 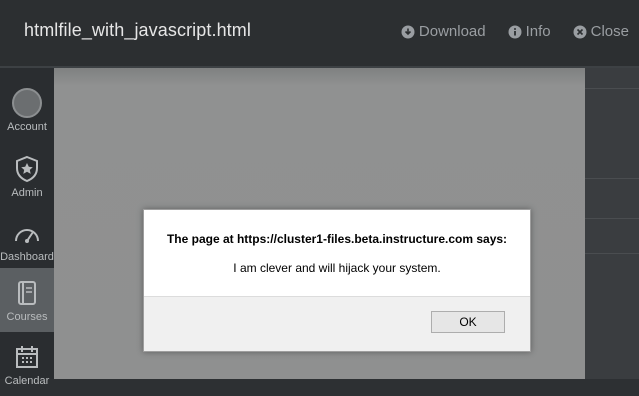 I want to click on info-icon, so click(x=515, y=32).